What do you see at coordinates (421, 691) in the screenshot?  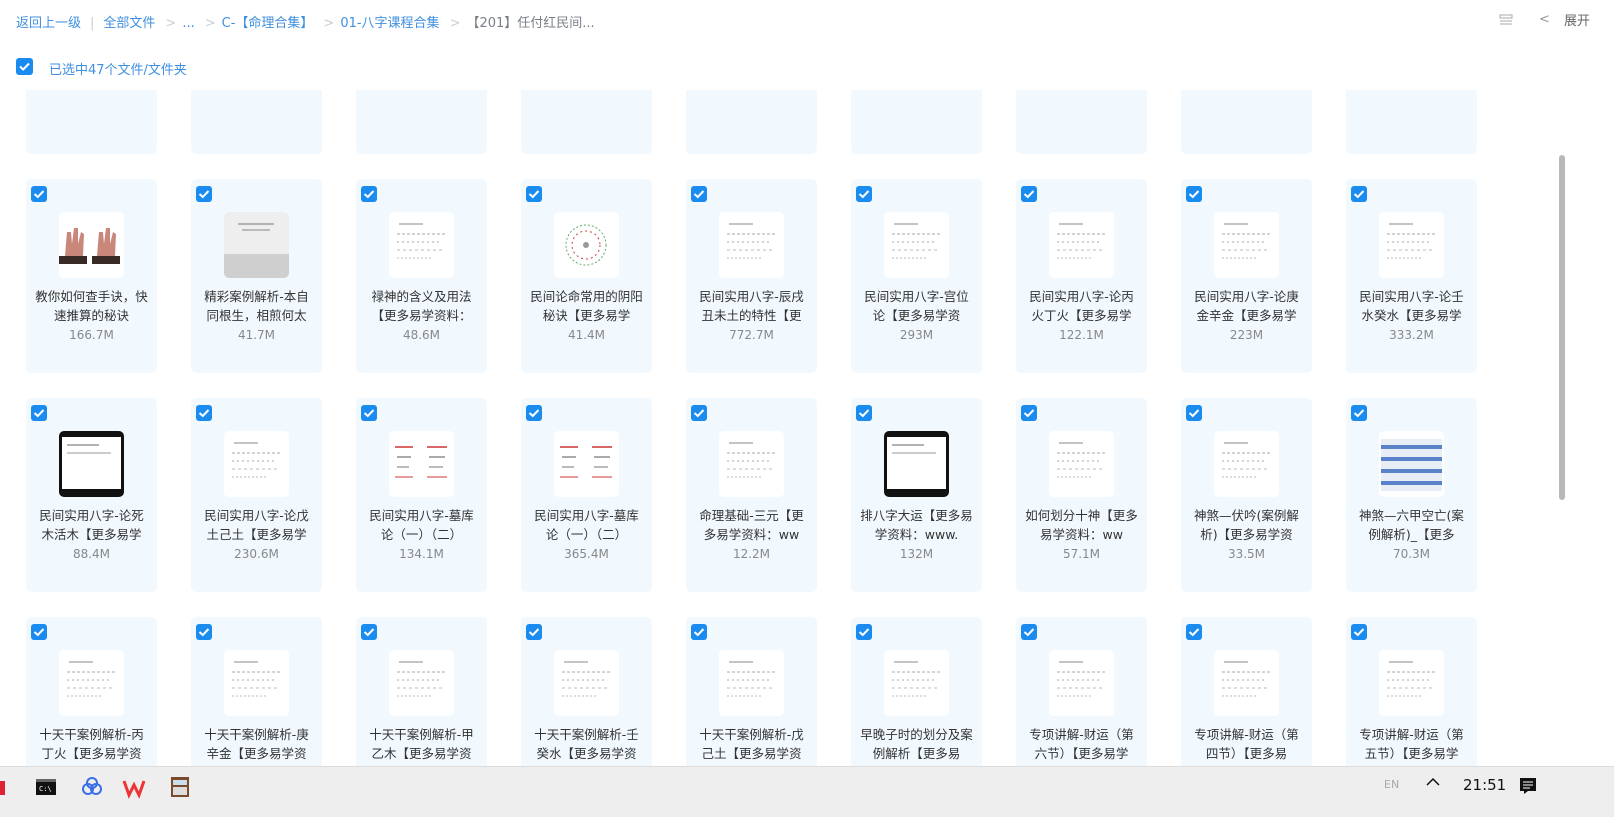 I see `file-card: 十天干案例解析-甲乙木【更多易学资` at bounding box center [421, 691].